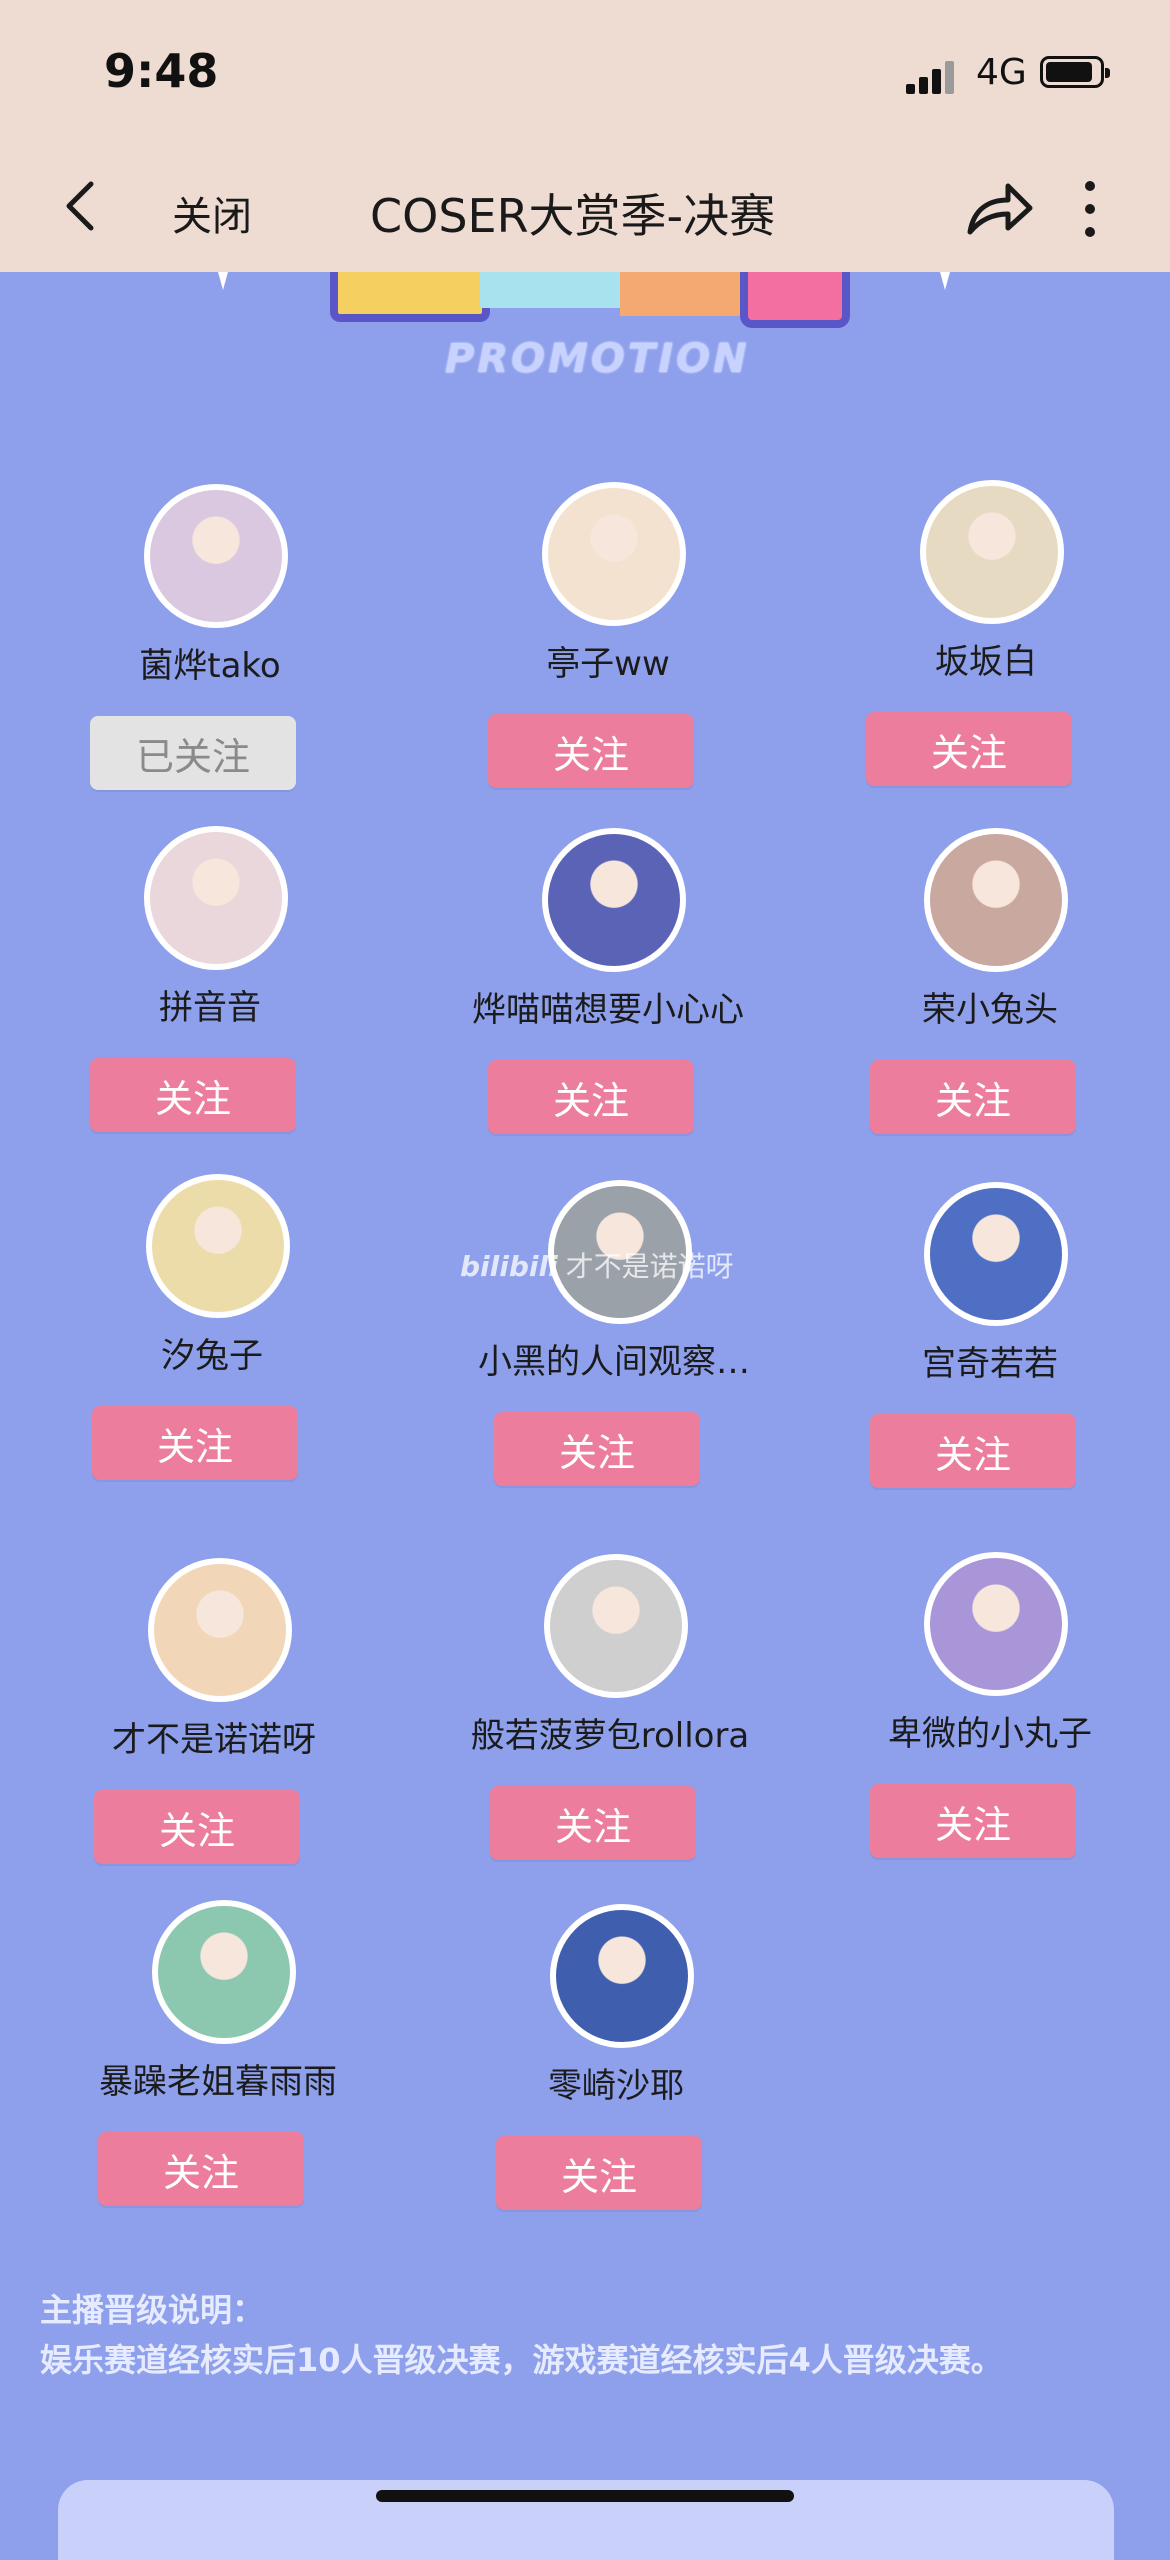  Describe the element at coordinates (616, 2086) in the screenshot. I see `streamer-name: 零崎沙耶` at that location.